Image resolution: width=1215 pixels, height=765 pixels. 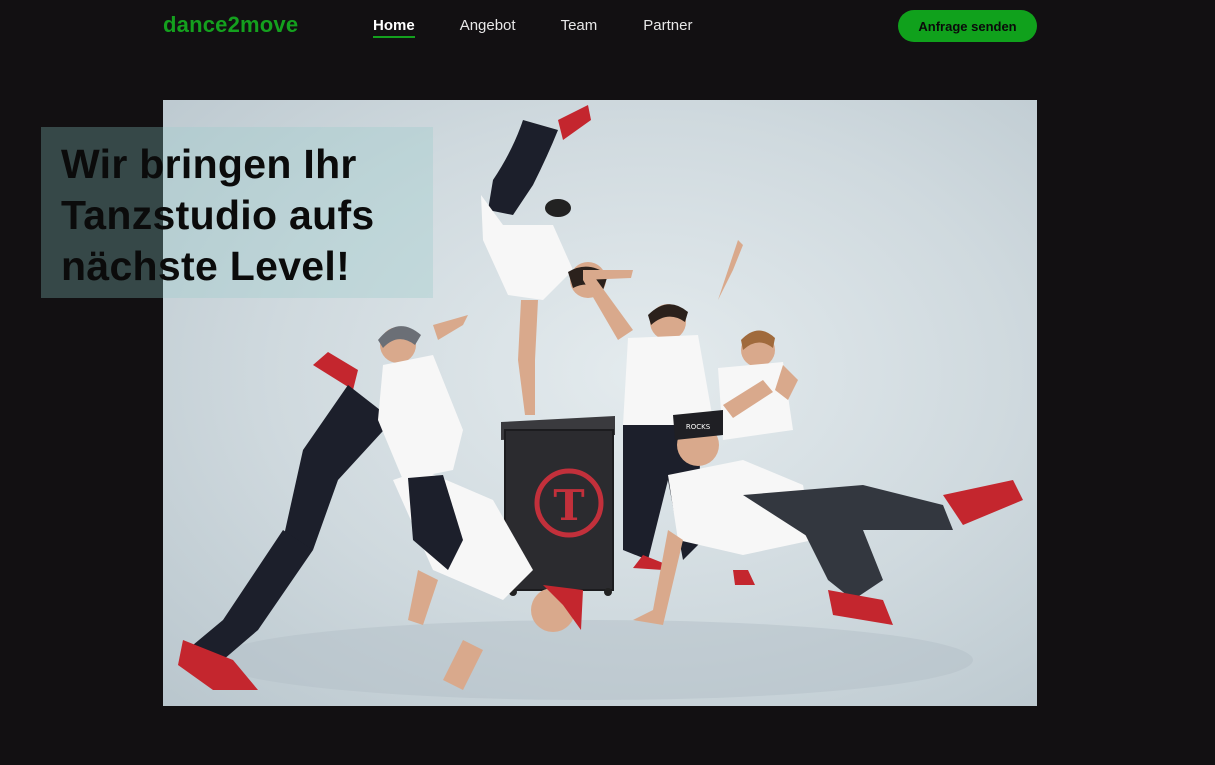 What do you see at coordinates (230, 25) in the screenshot?
I see `brand-logo: dance2move` at bounding box center [230, 25].